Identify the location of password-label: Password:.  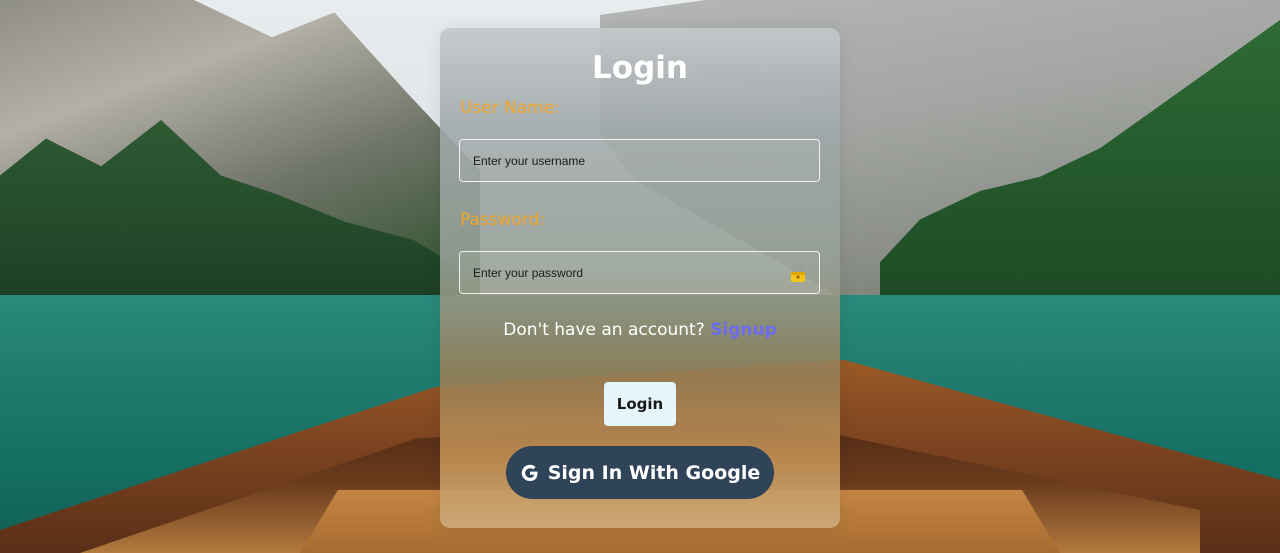
(503, 220).